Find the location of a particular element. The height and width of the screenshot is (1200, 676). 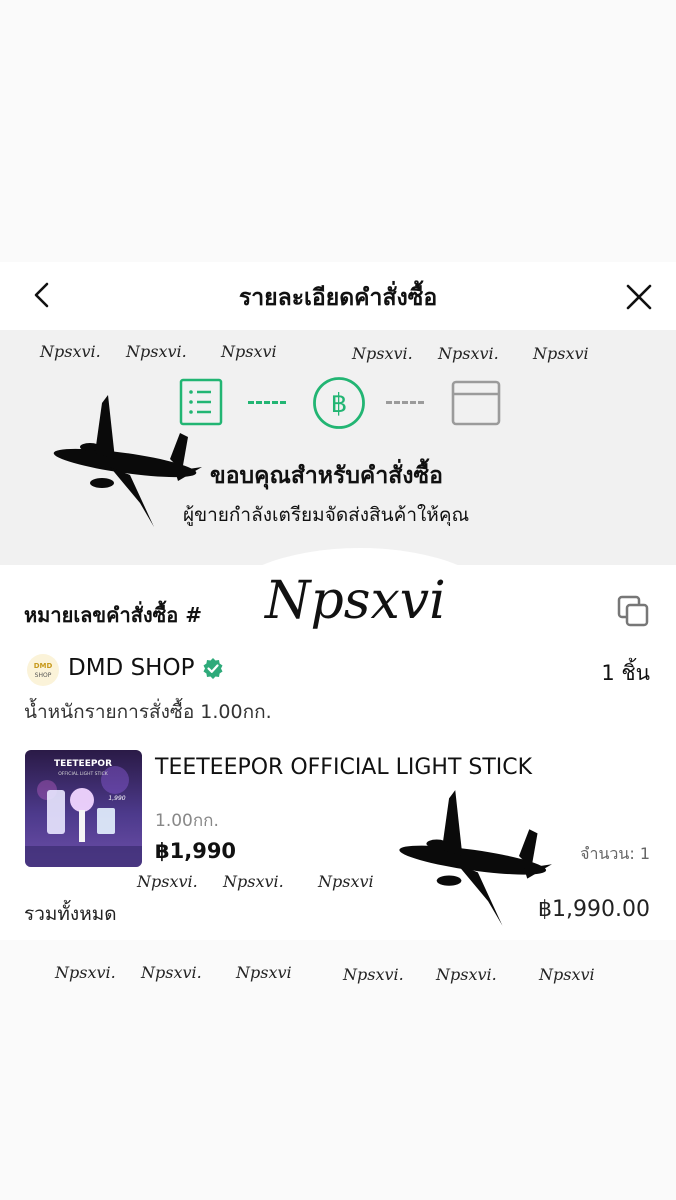

shipping-box-icon is located at coordinates (476, 403).